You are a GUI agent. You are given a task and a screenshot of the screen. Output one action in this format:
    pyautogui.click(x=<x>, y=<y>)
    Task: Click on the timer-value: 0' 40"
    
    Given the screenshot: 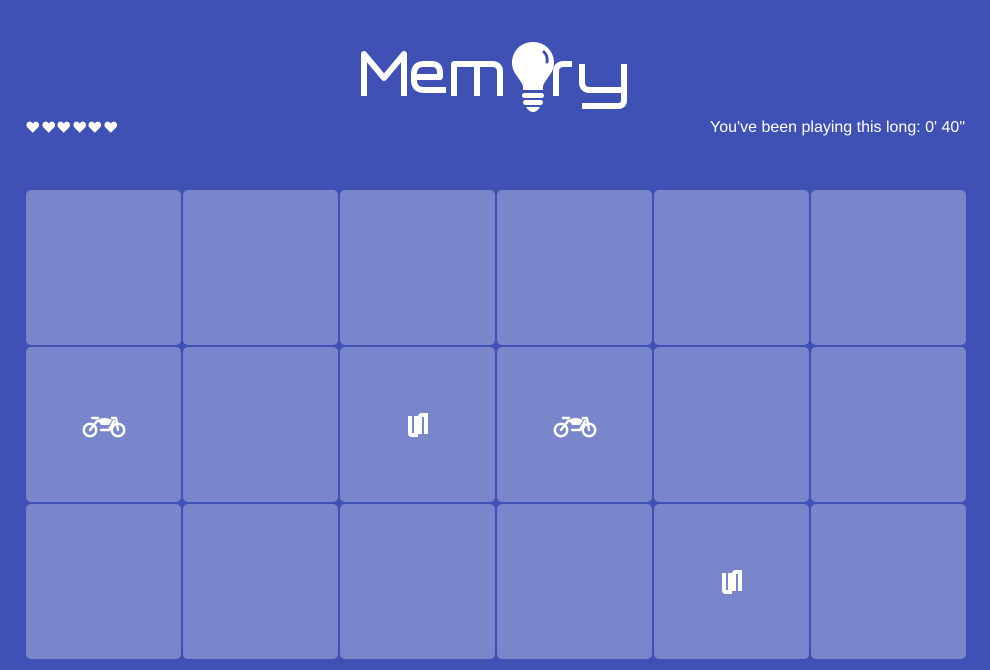 What is the action you would take?
    pyautogui.click(x=945, y=127)
    